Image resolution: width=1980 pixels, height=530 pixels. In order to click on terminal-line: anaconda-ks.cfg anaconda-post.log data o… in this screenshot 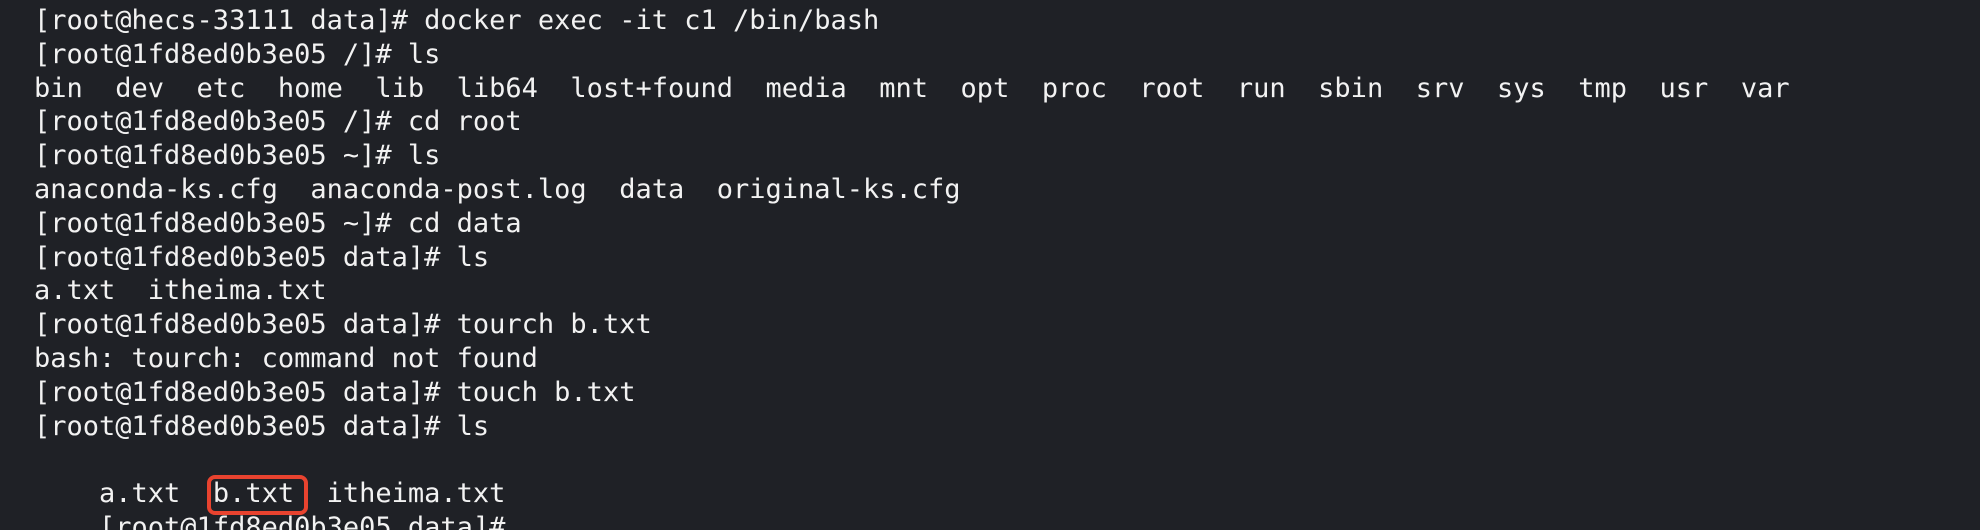, I will do `click(497, 189)`.